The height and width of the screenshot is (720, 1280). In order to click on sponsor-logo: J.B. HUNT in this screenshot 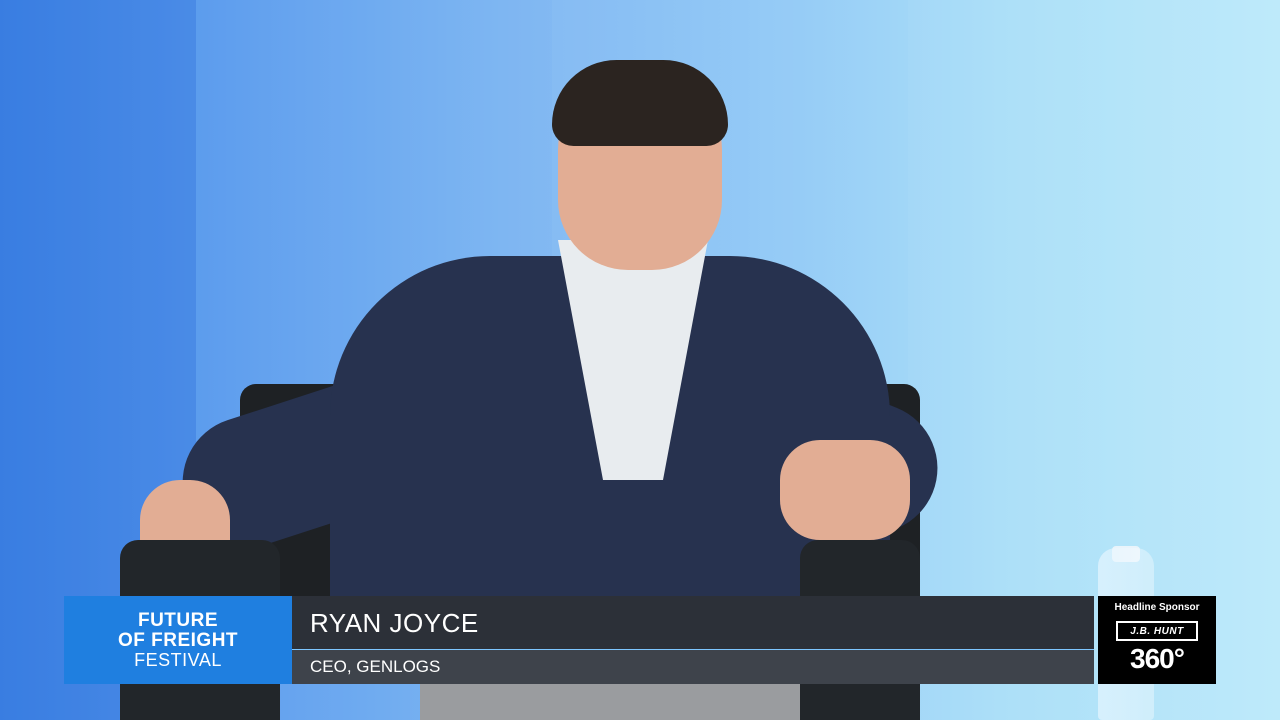, I will do `click(1157, 631)`.